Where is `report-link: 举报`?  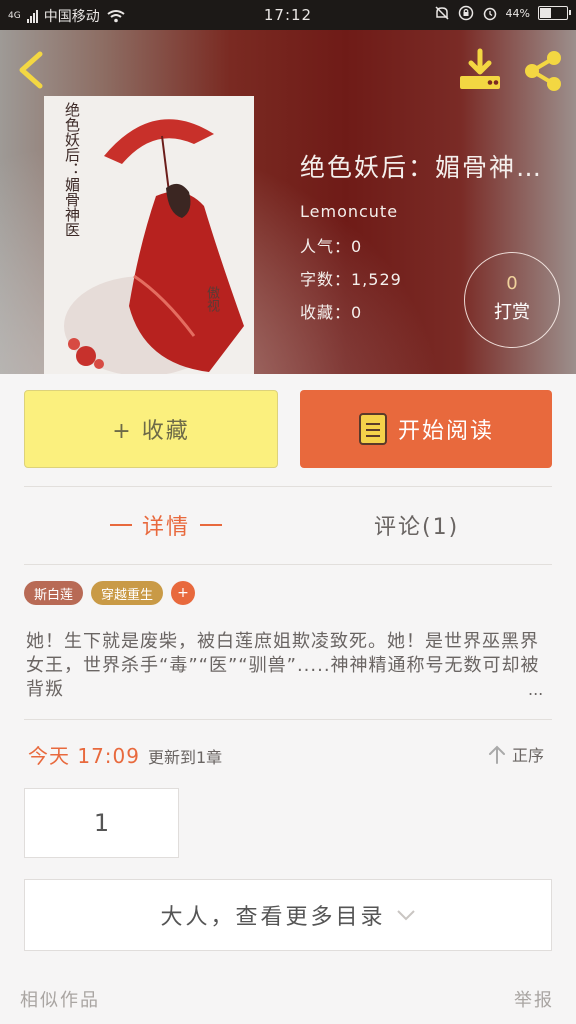
report-link: 举报 is located at coordinates (534, 999).